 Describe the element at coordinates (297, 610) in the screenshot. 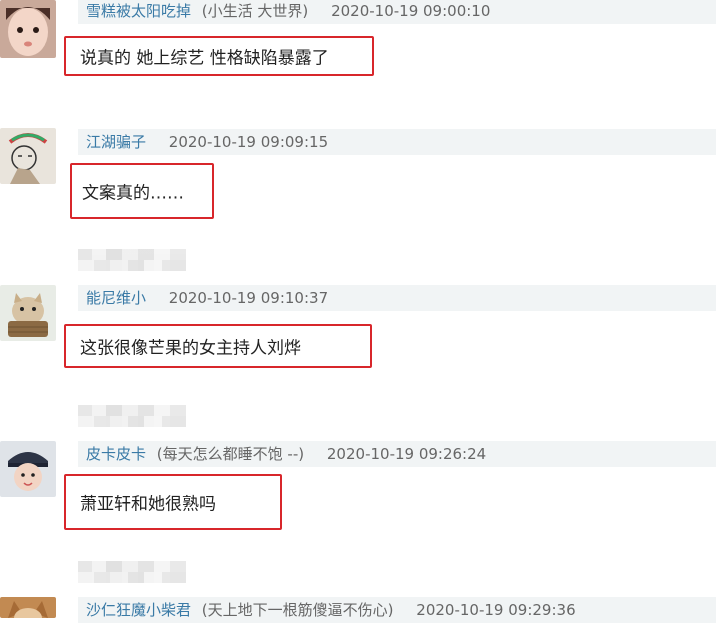

I see `user-signature: (天上地下一根筋傻逼不伤心)` at that location.